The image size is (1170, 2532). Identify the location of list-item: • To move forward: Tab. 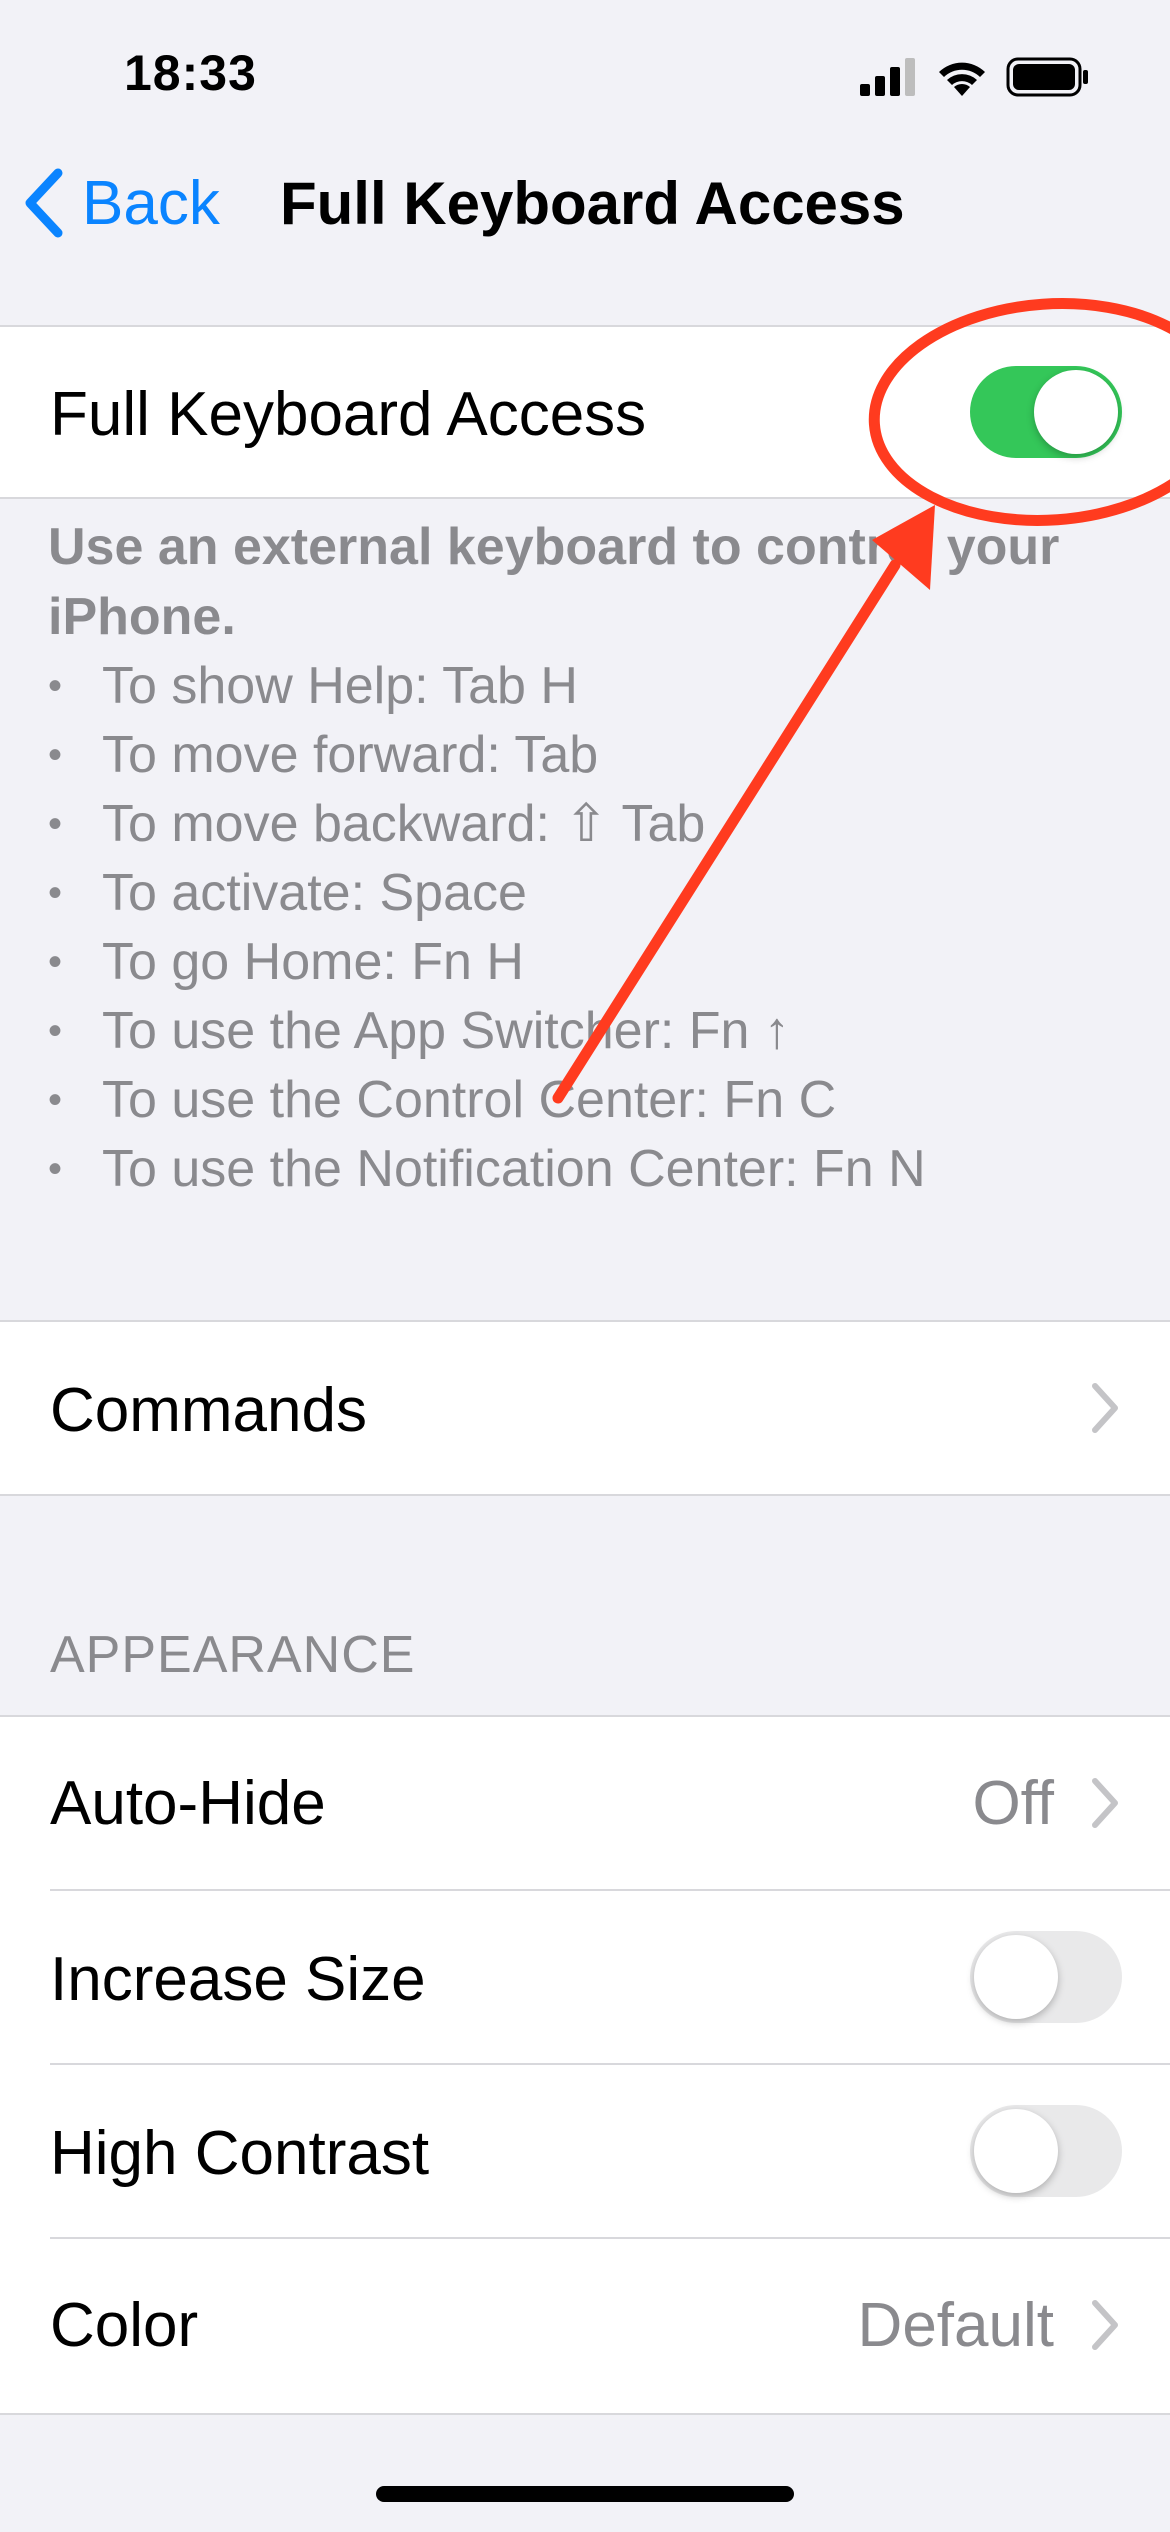
(323, 755).